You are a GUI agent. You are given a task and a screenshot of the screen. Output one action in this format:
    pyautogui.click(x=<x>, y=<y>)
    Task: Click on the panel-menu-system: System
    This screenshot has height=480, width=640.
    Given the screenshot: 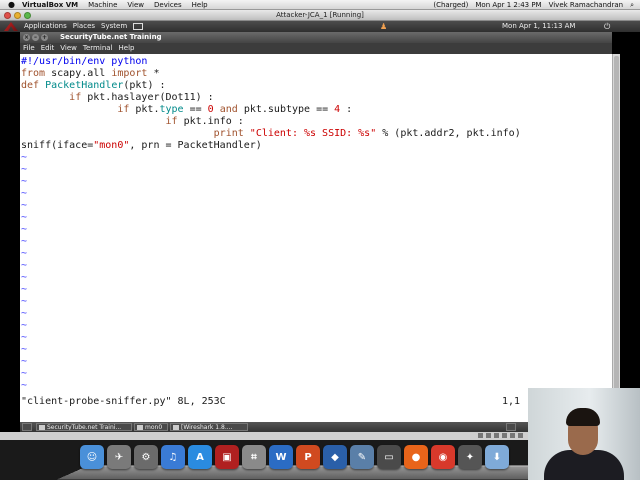 What is the action you would take?
    pyautogui.click(x=114, y=26)
    